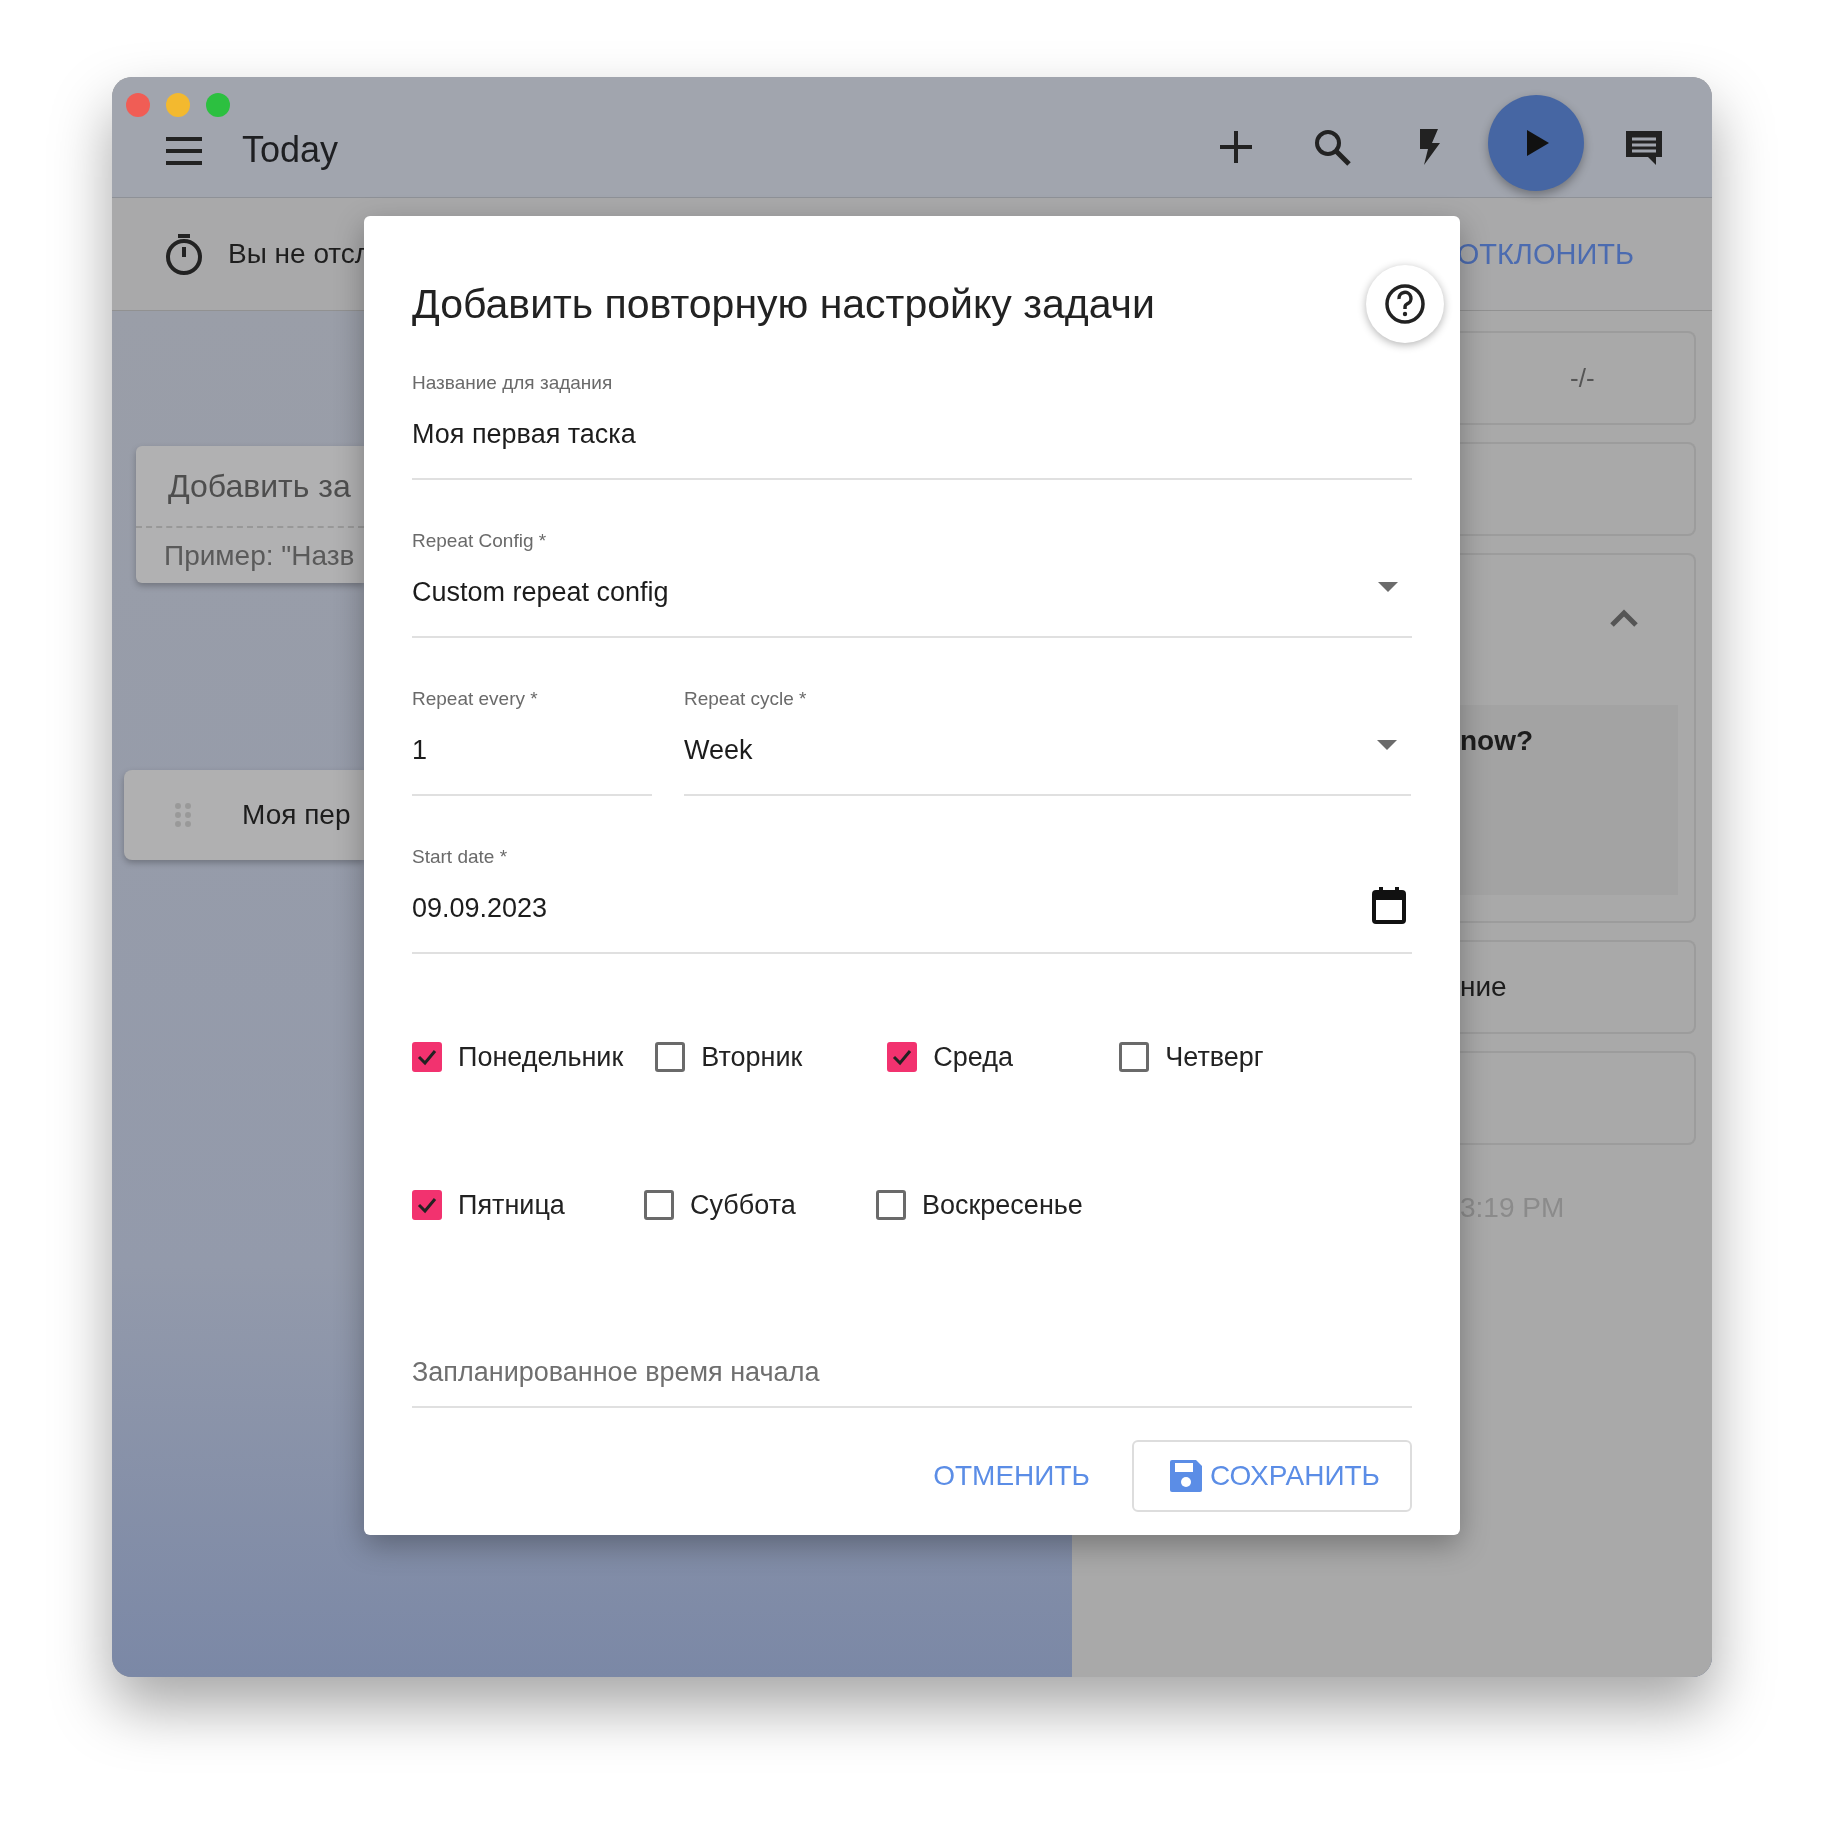 This screenshot has height=1824, width=1824. What do you see at coordinates (1483, 987) in the screenshot?
I see `card-text: ние` at bounding box center [1483, 987].